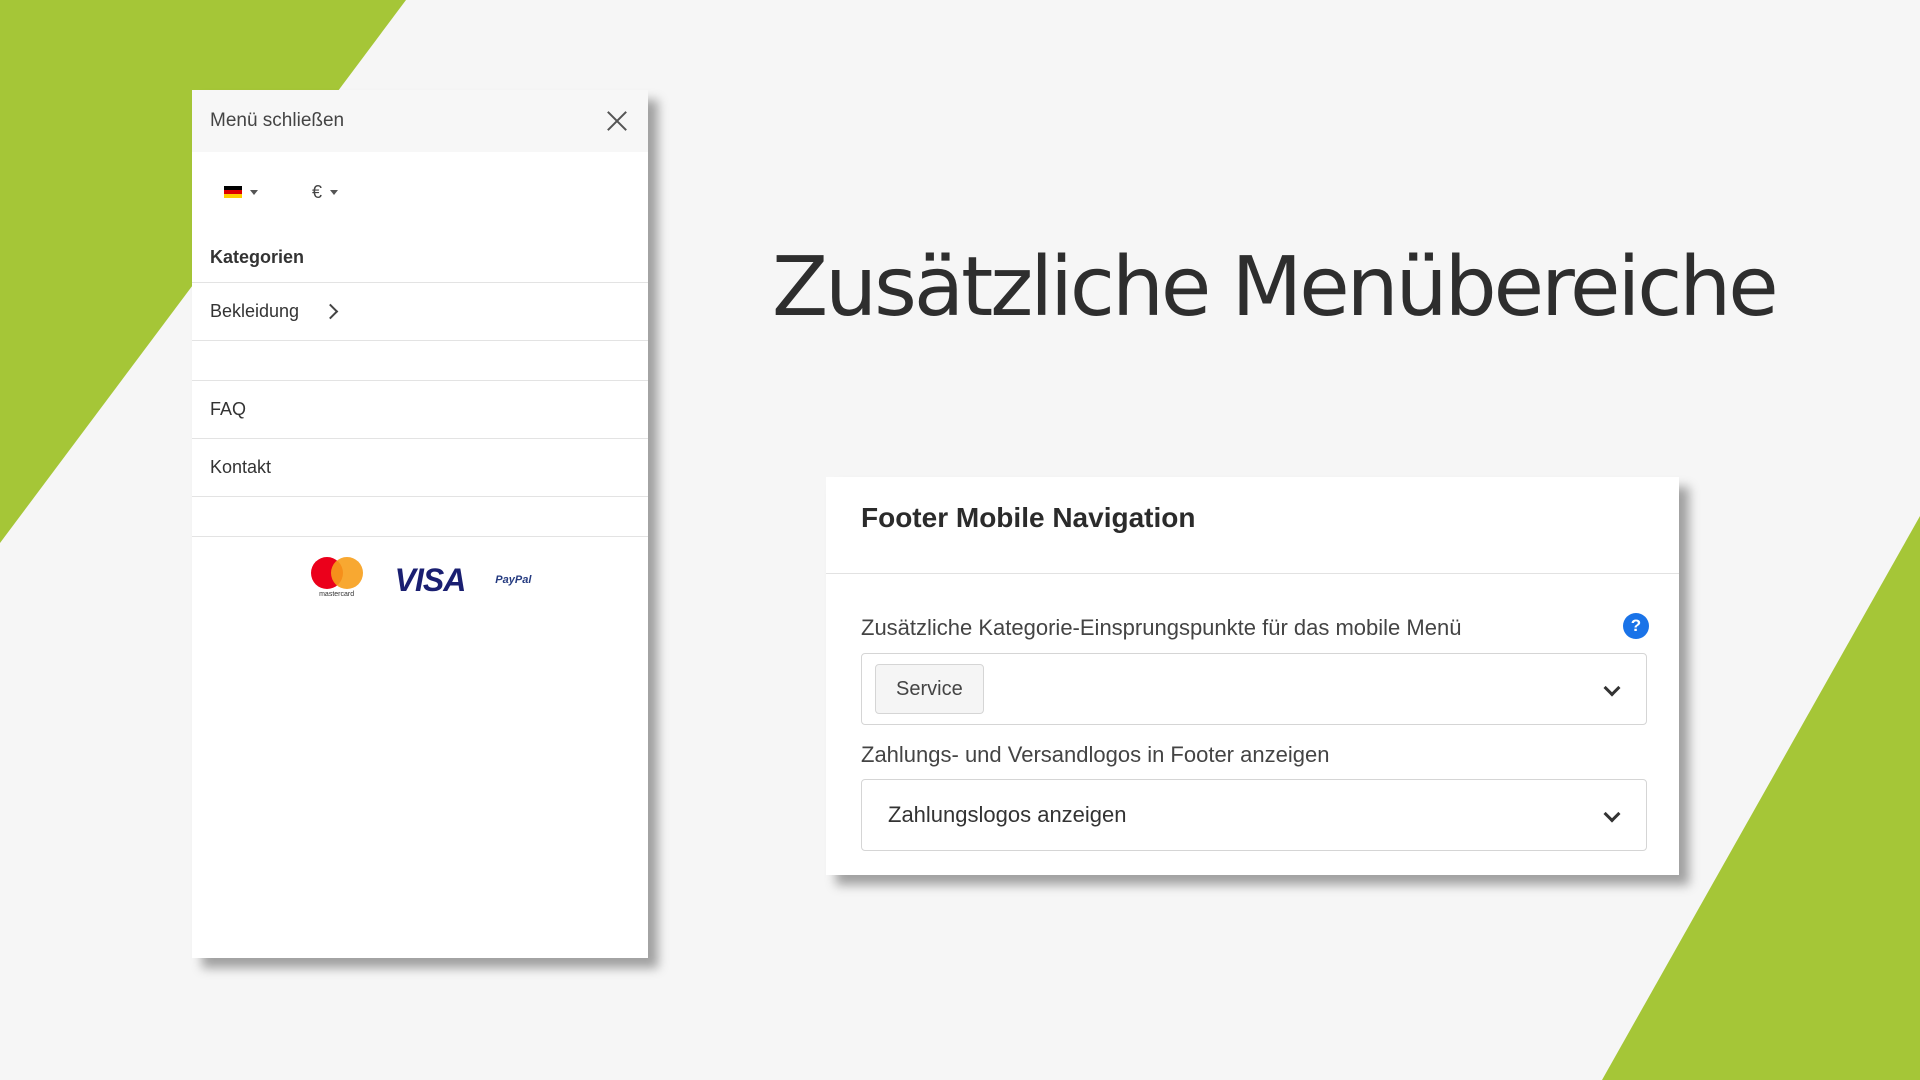 This screenshot has width=1920, height=1080. Describe the element at coordinates (255, 311) in the screenshot. I see `menu-item-label: Bekleidung` at that location.